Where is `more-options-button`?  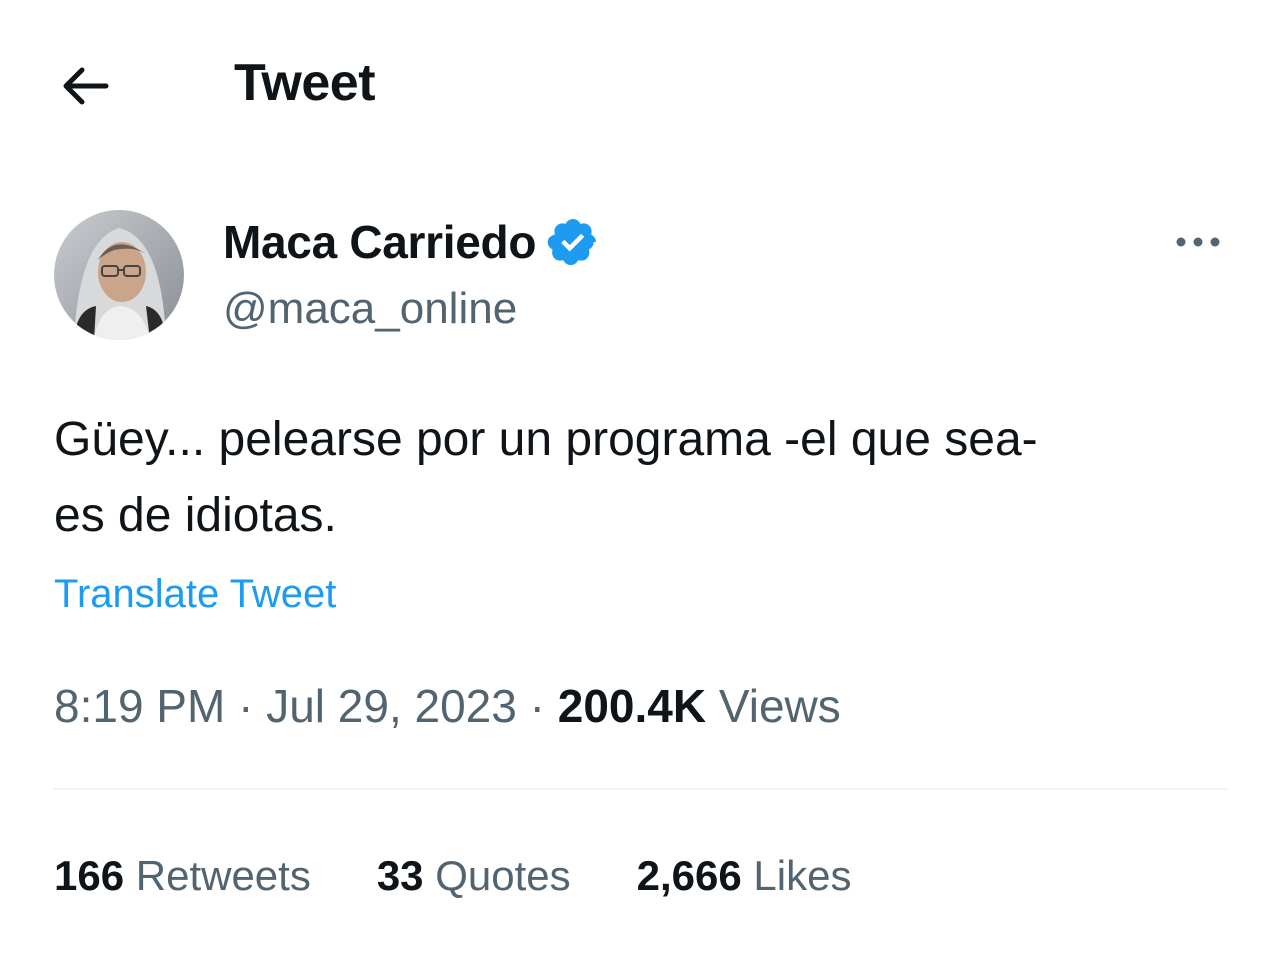
more-options-button is located at coordinates (1198, 242).